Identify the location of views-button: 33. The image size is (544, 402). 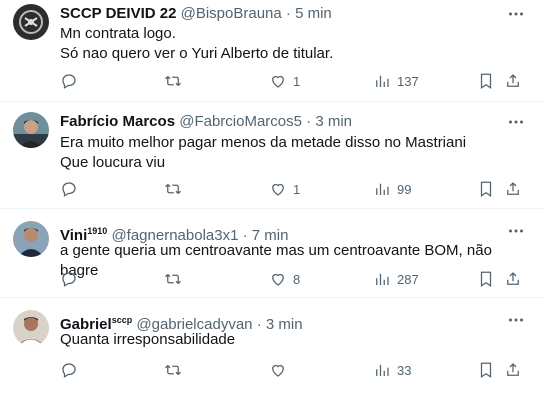
(392, 370).